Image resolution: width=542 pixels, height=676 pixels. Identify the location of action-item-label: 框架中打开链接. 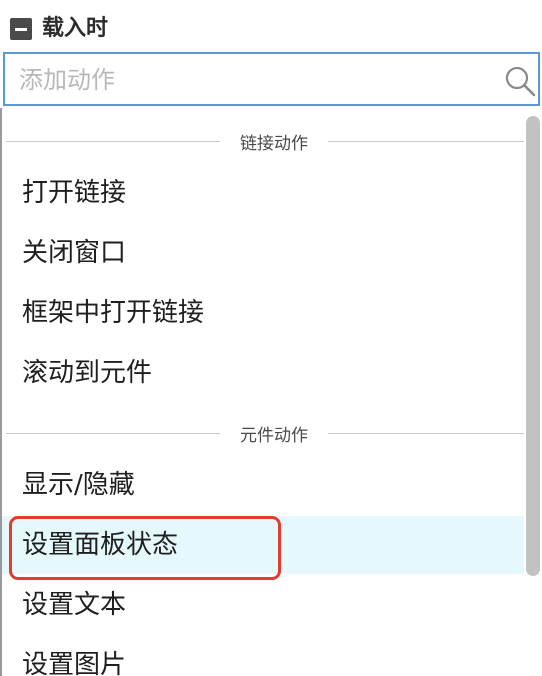
(113, 313).